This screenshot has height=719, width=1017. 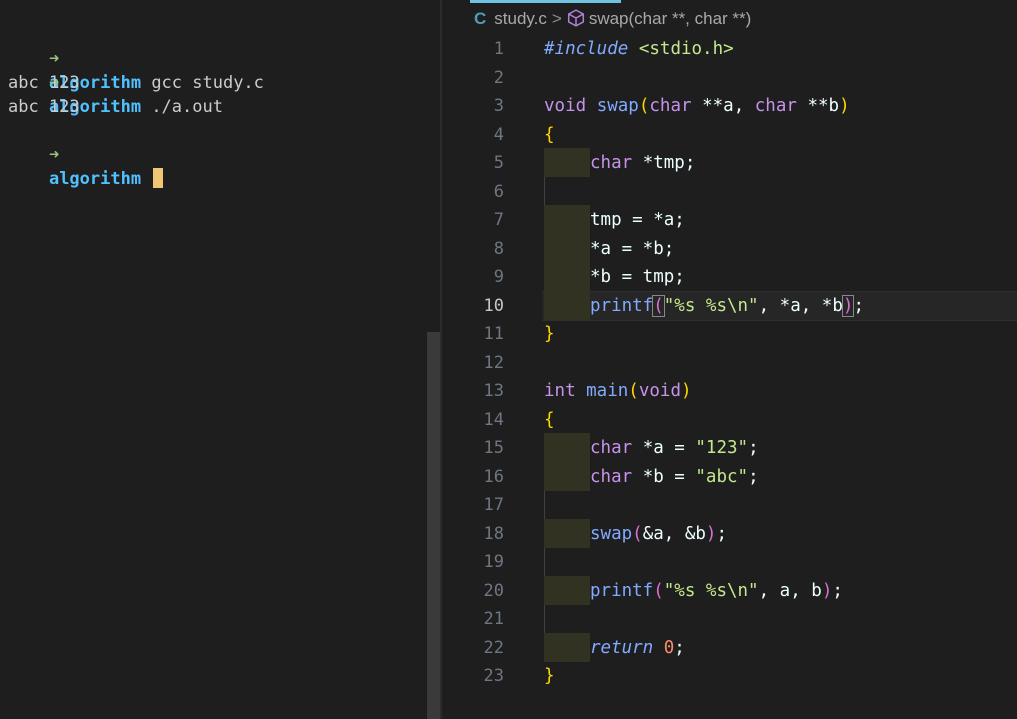 I want to click on line-number: 13, so click(x=493, y=391).